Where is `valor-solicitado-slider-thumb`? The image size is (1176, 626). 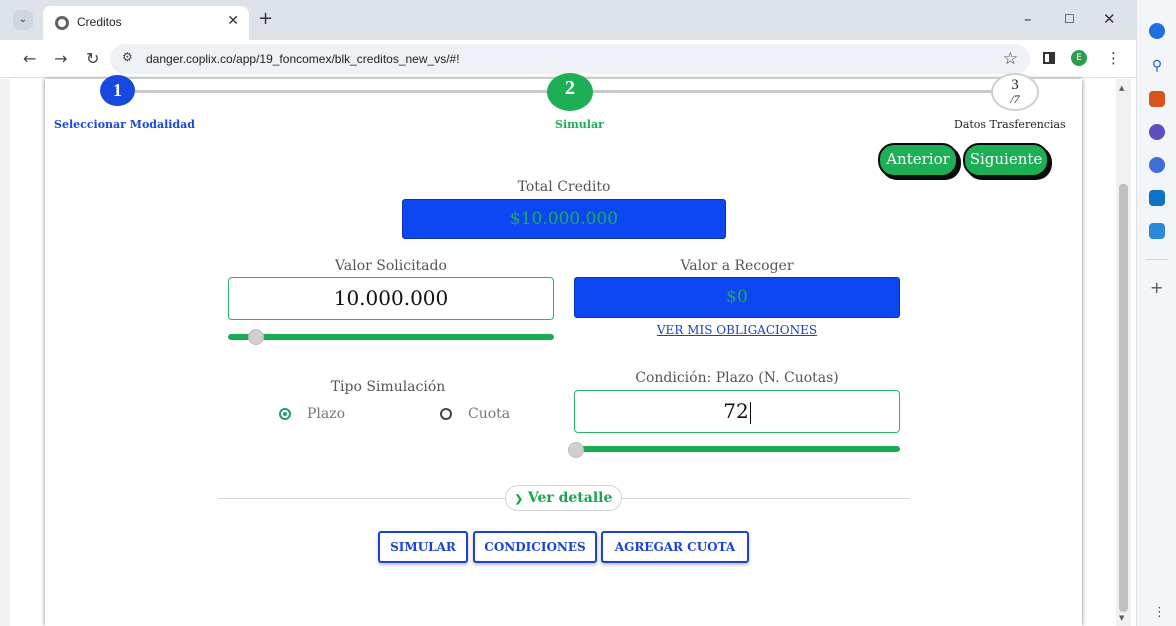
valor-solicitado-slider-thumb is located at coordinates (256, 337).